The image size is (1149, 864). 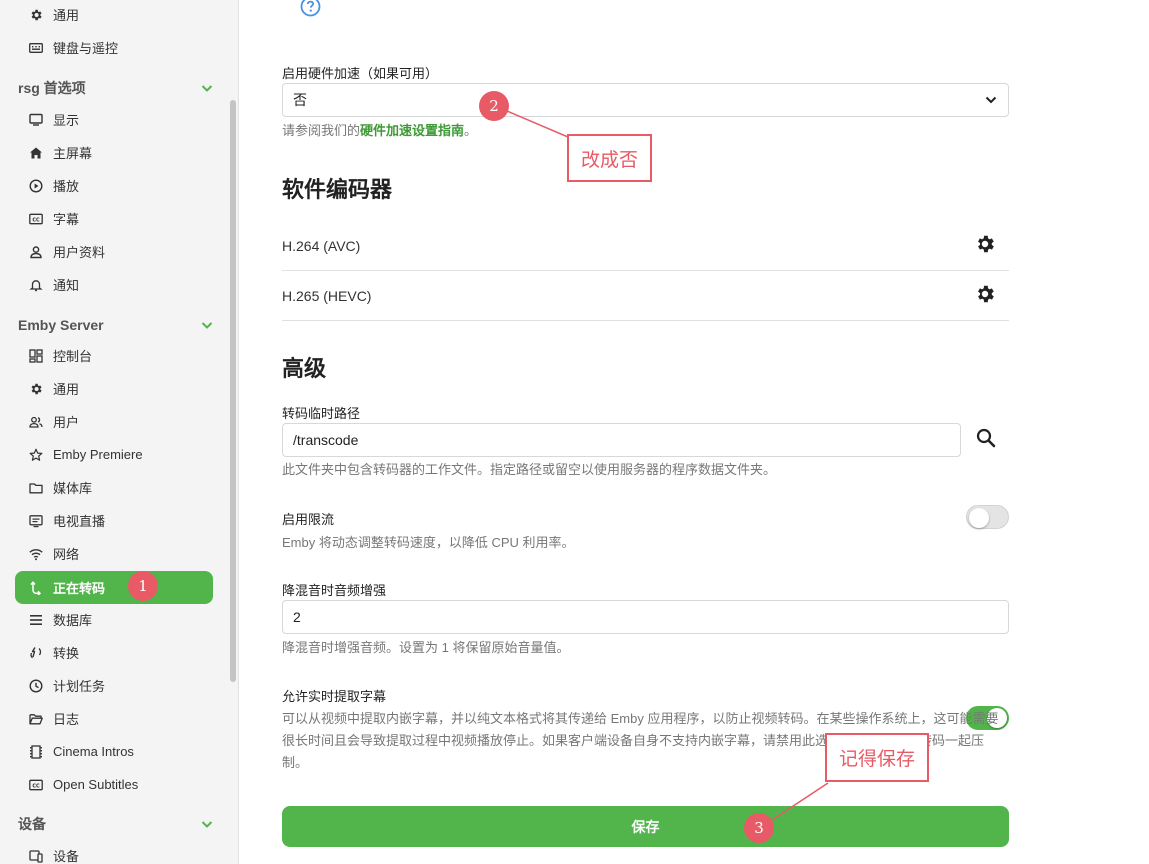 I want to click on person-icon, so click(x=36, y=252).